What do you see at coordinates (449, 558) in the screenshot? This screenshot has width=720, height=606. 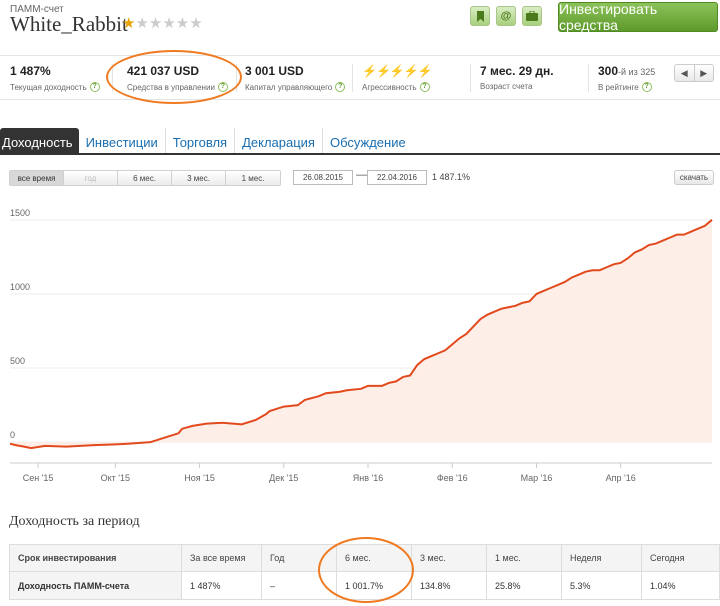 I see `table-header: 3 мес.` at bounding box center [449, 558].